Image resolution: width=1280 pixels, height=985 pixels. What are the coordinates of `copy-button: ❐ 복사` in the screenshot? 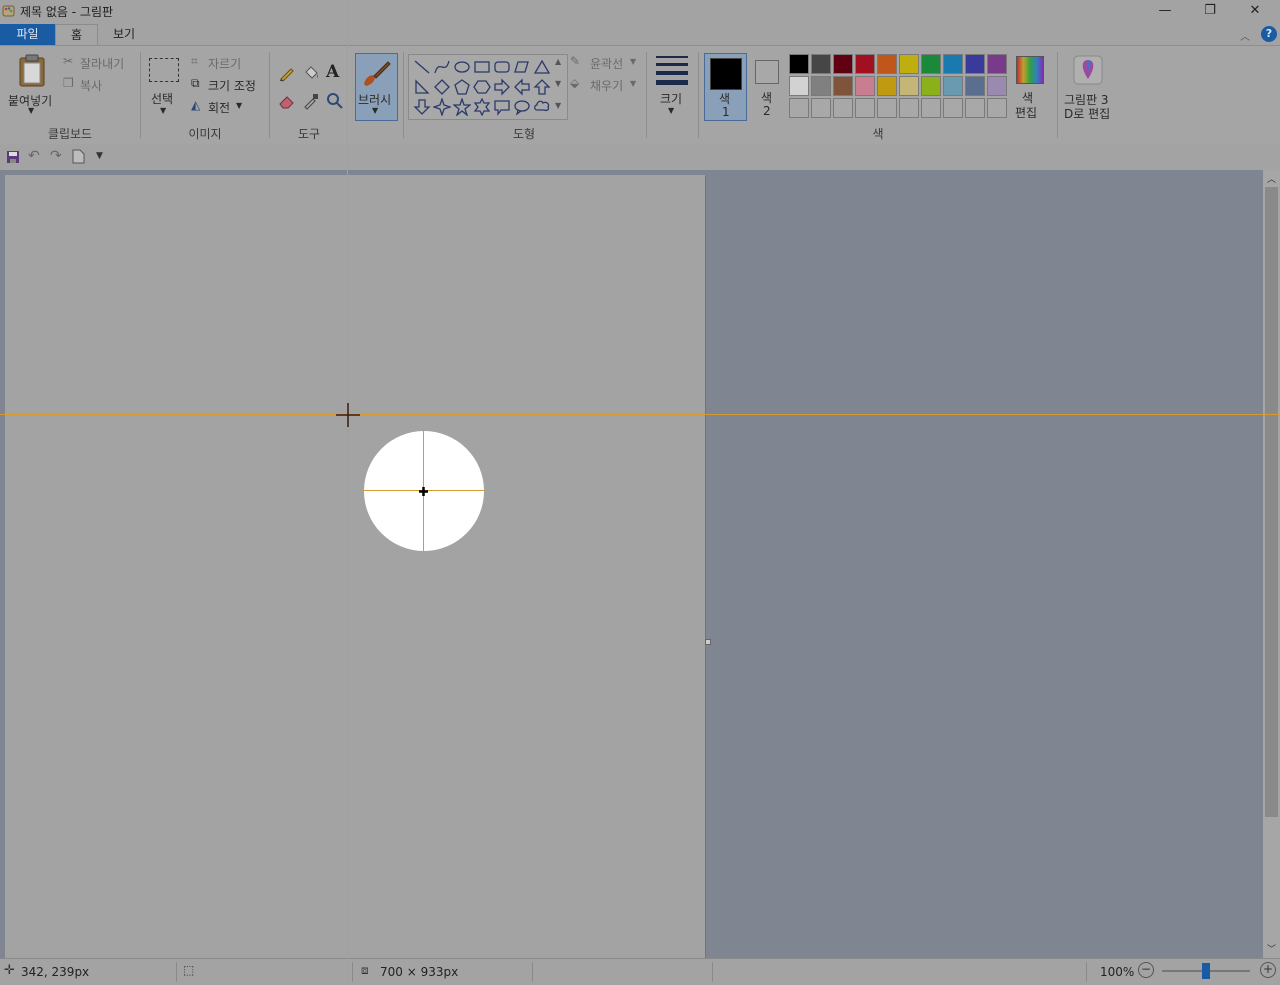 It's located at (100, 85).